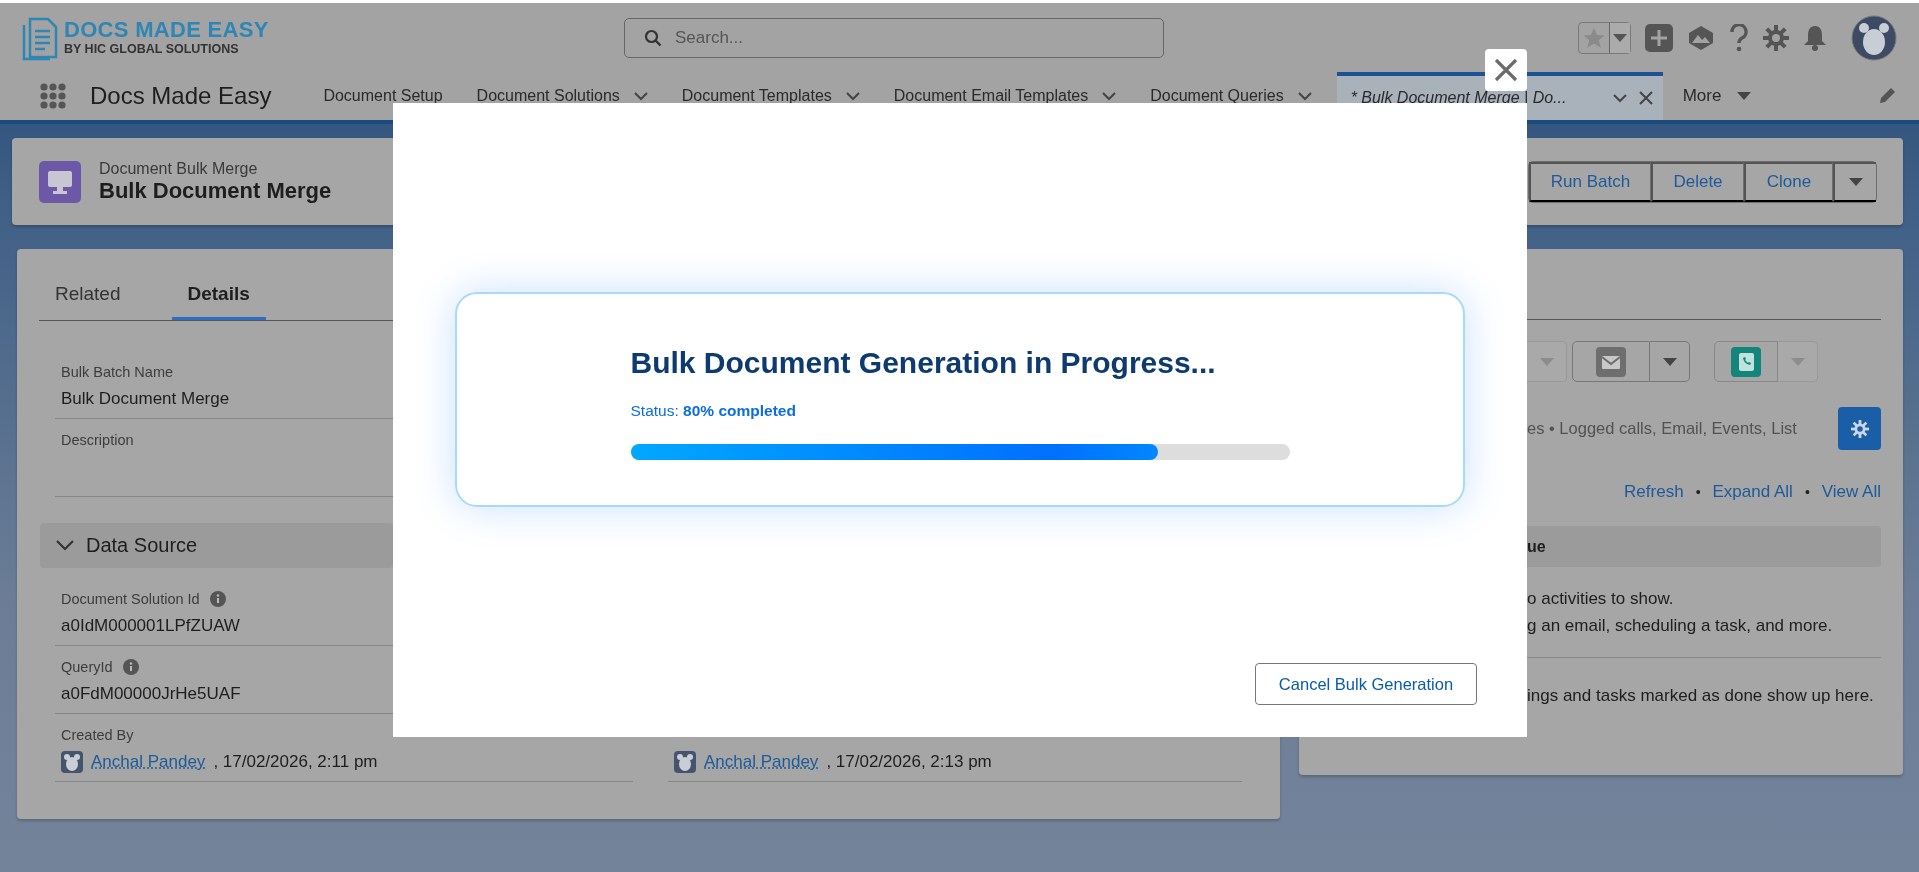 This screenshot has width=1919, height=872. What do you see at coordinates (151, 694) in the screenshot?
I see `field-value: a0FdM00000JrHe5UAF` at bounding box center [151, 694].